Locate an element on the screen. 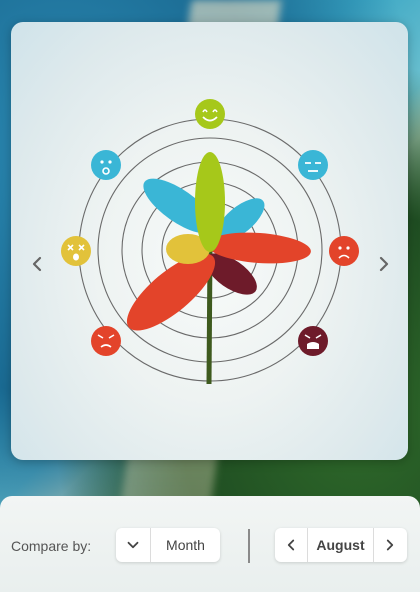  crying-icon is located at coordinates (344, 251).